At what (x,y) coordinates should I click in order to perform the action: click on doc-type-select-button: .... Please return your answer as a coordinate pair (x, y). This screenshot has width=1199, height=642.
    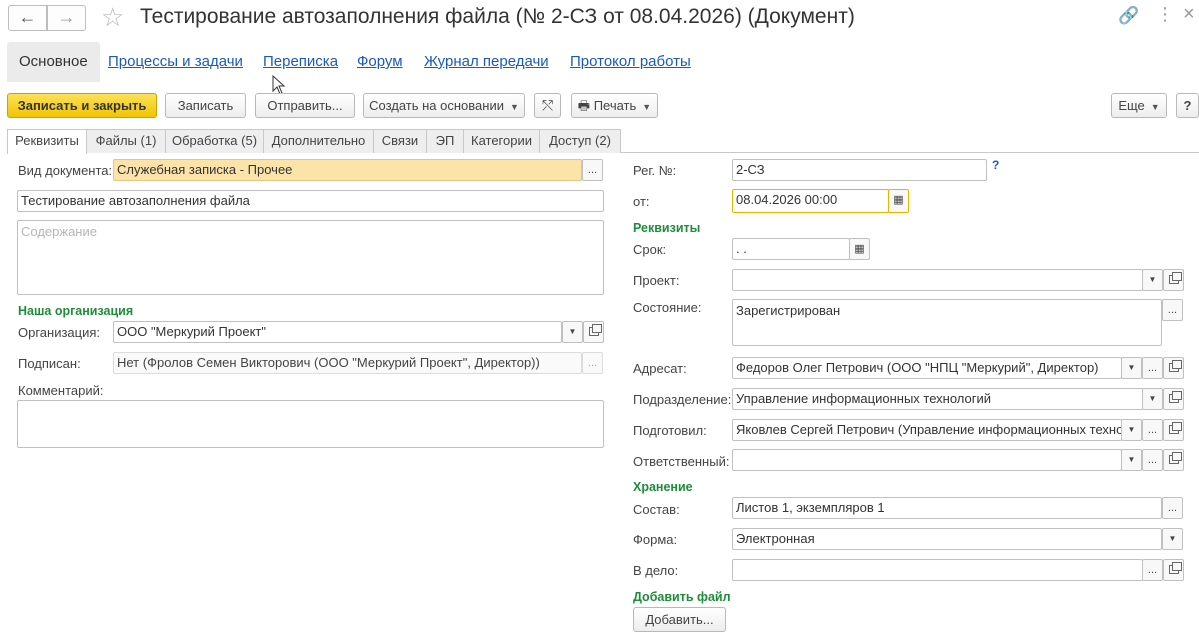
    Looking at the image, I should click on (592, 170).